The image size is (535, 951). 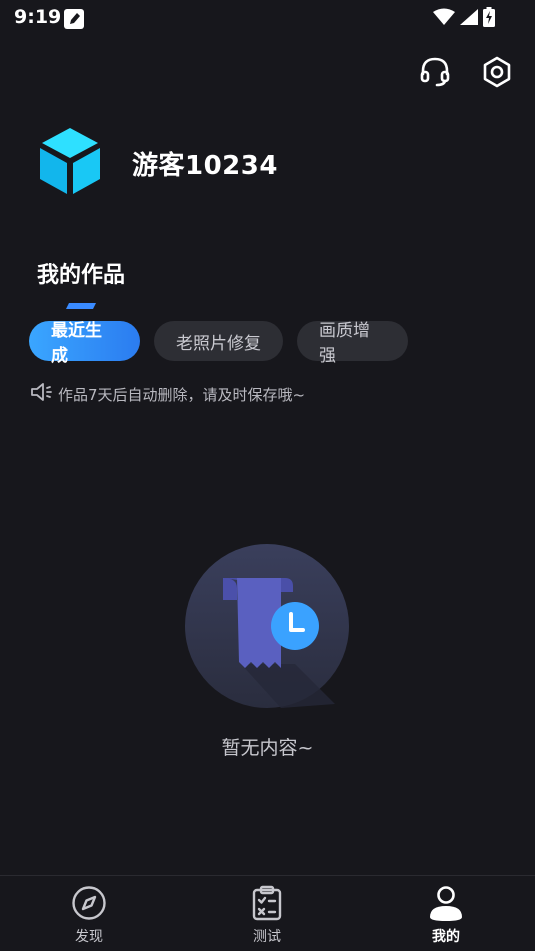 I want to click on settings-button, so click(x=497, y=74).